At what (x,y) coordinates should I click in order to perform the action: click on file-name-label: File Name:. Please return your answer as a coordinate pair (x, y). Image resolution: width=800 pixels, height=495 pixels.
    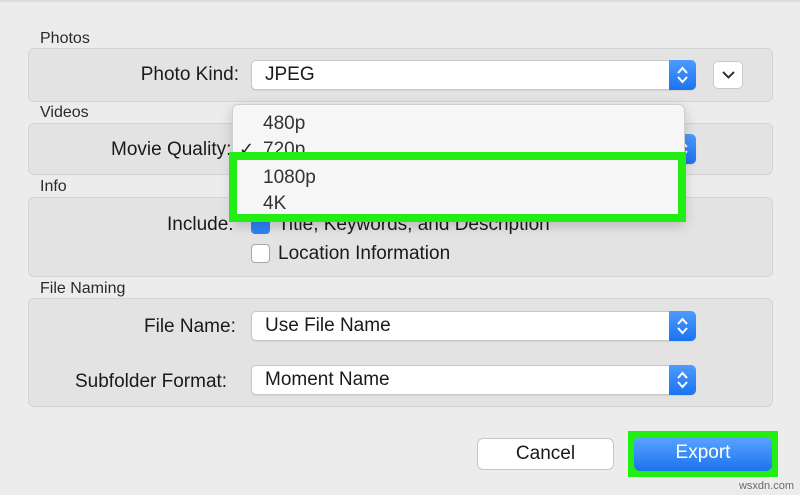
    Looking at the image, I should click on (190, 326).